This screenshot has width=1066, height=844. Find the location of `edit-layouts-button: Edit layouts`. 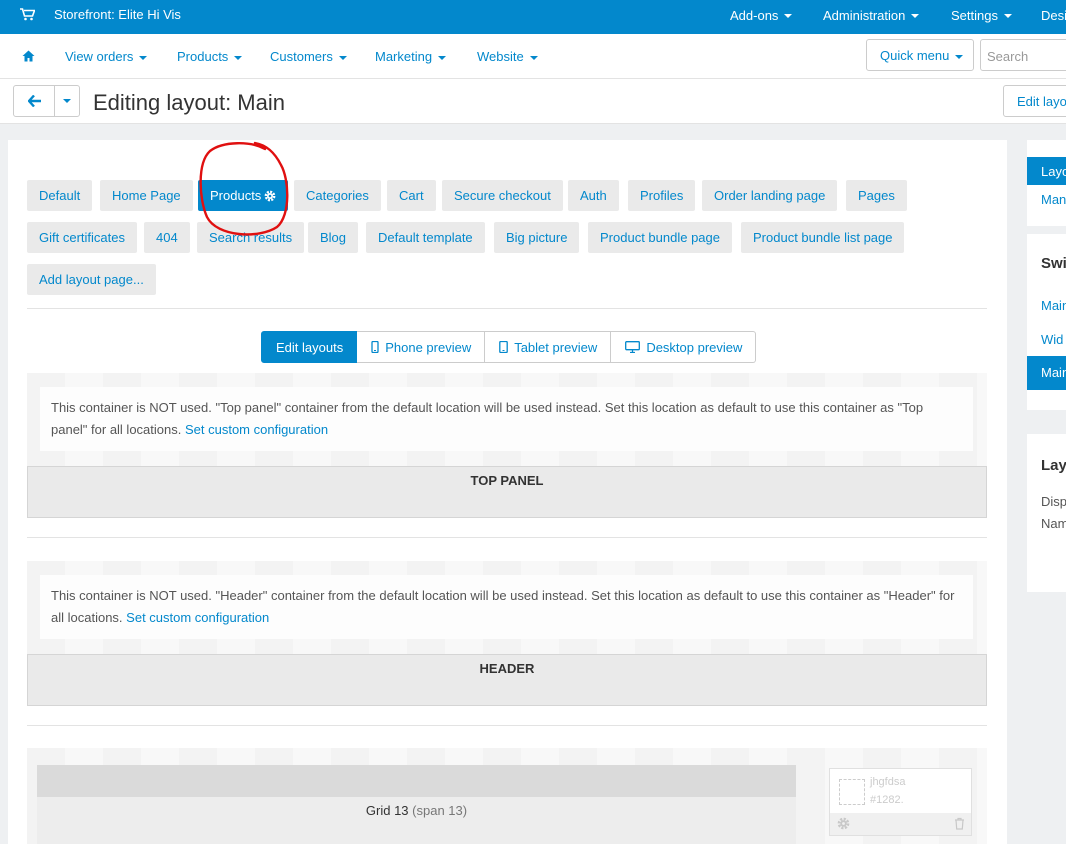

edit-layouts-button: Edit layouts is located at coordinates (309, 347).